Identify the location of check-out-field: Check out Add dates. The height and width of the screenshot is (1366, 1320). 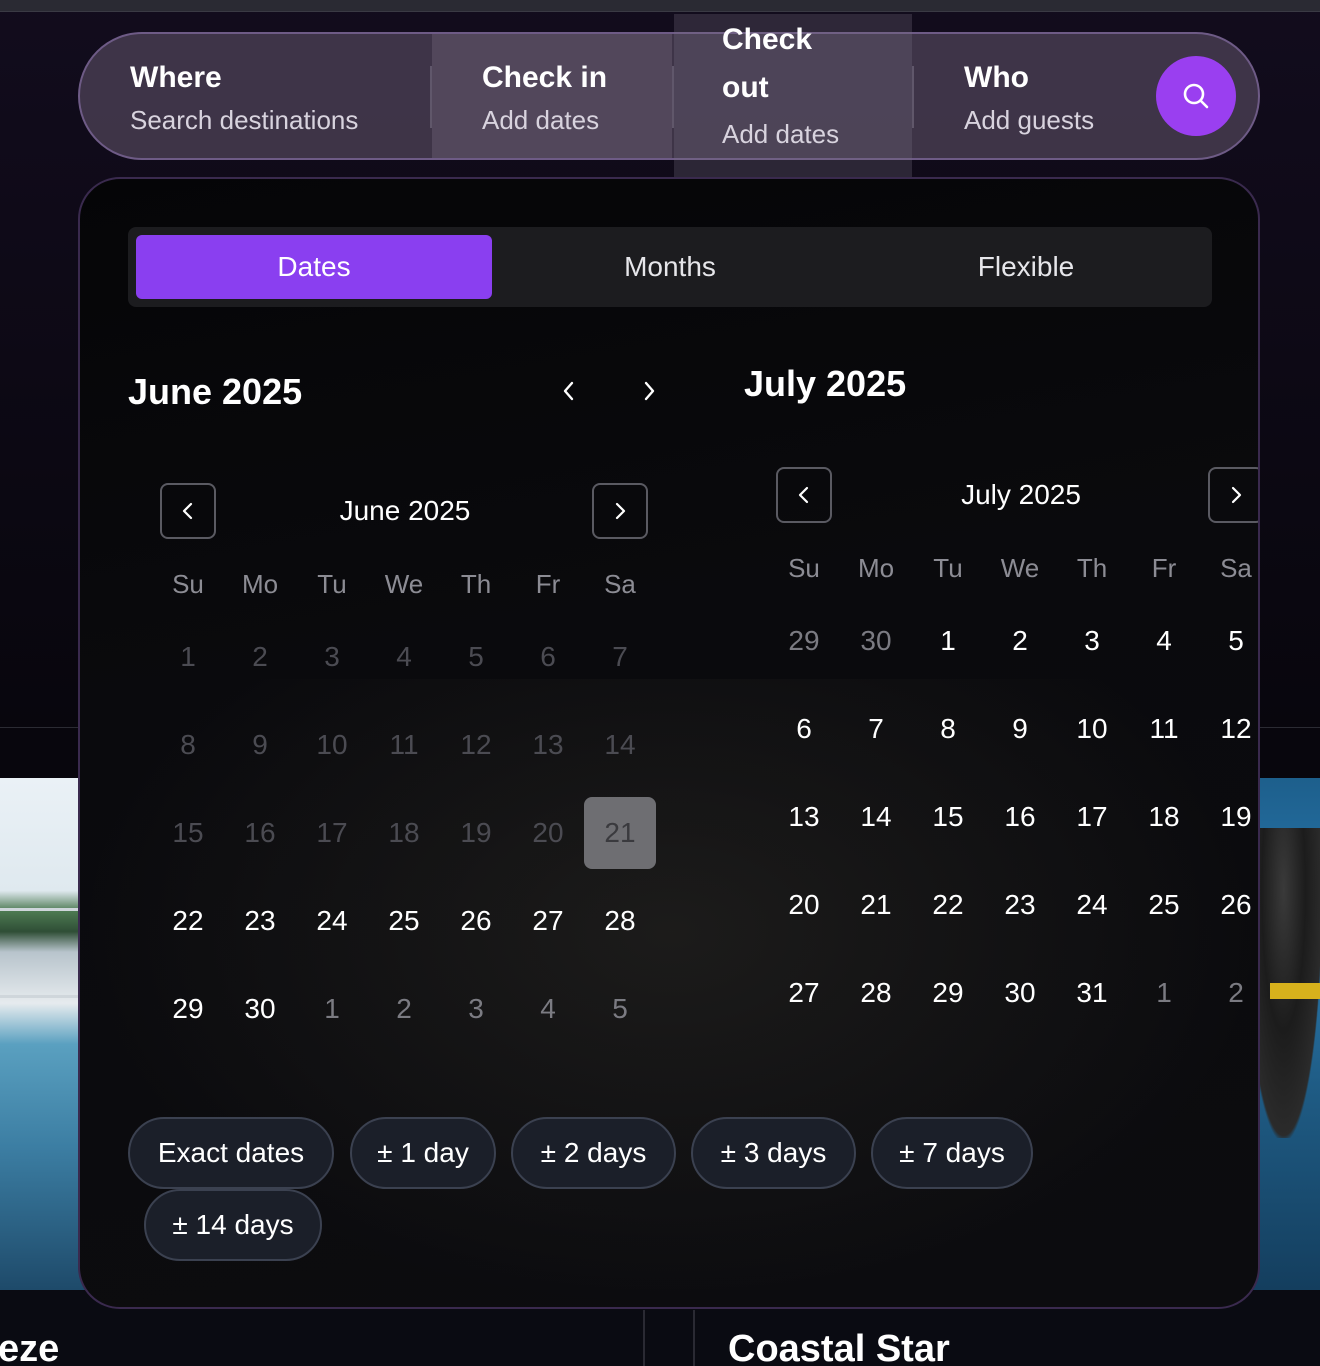
(793, 96).